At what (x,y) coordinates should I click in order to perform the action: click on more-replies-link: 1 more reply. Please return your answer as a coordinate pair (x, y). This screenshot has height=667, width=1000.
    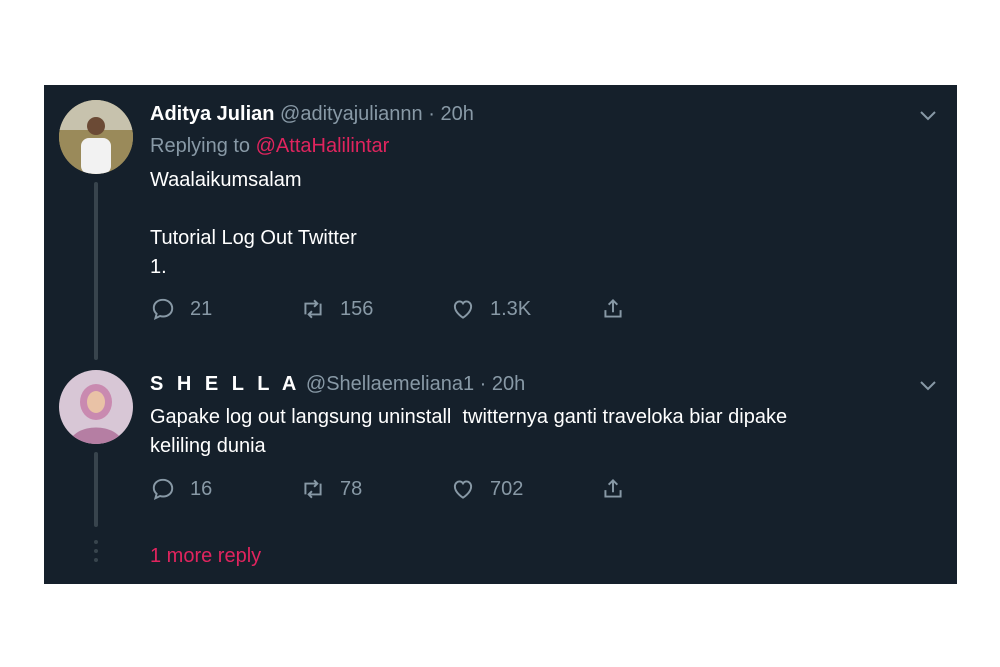
    Looking at the image, I should click on (205, 556).